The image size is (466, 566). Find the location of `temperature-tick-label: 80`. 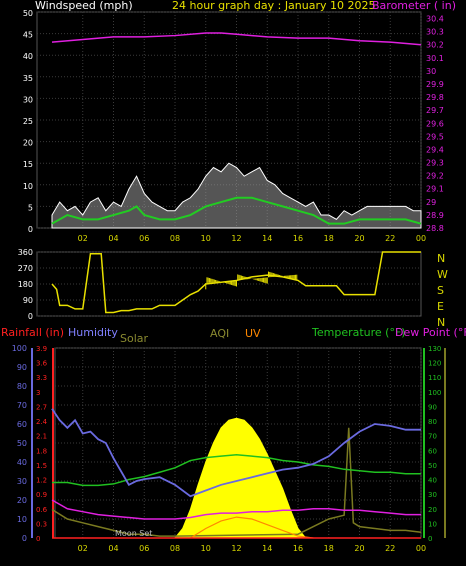

temperature-tick-label: 80 is located at coordinates (432, 422).